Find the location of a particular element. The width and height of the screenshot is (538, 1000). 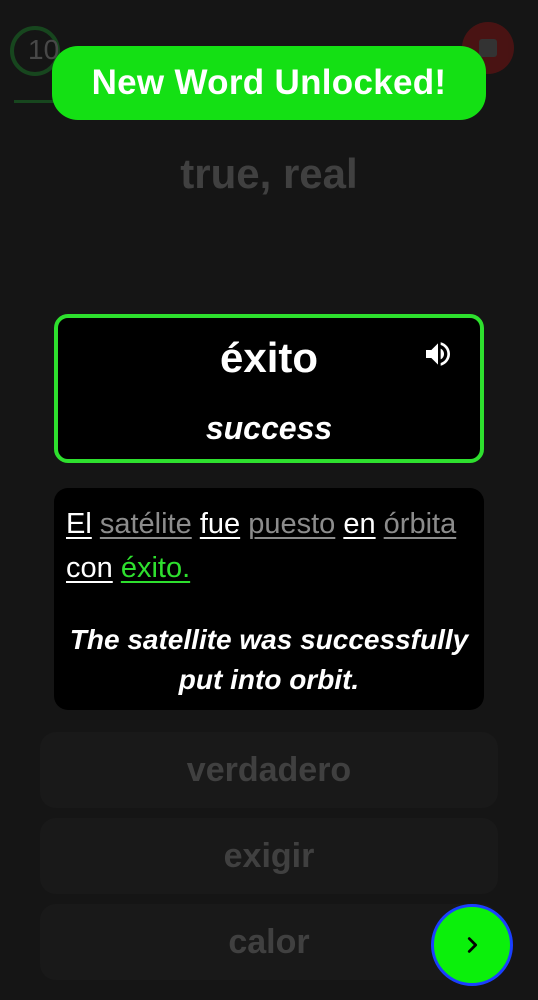

word-card: éxito success is located at coordinates (269, 388).